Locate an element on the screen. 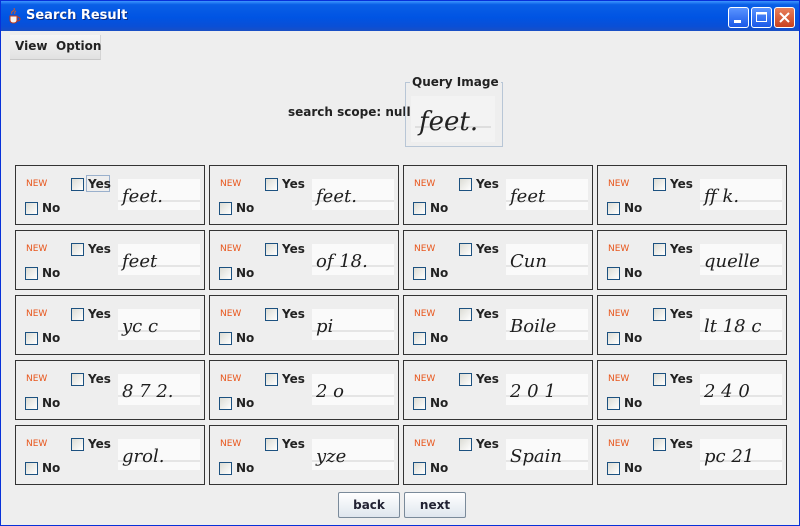  handwriting-thumbnail: yc c is located at coordinates (159, 324).